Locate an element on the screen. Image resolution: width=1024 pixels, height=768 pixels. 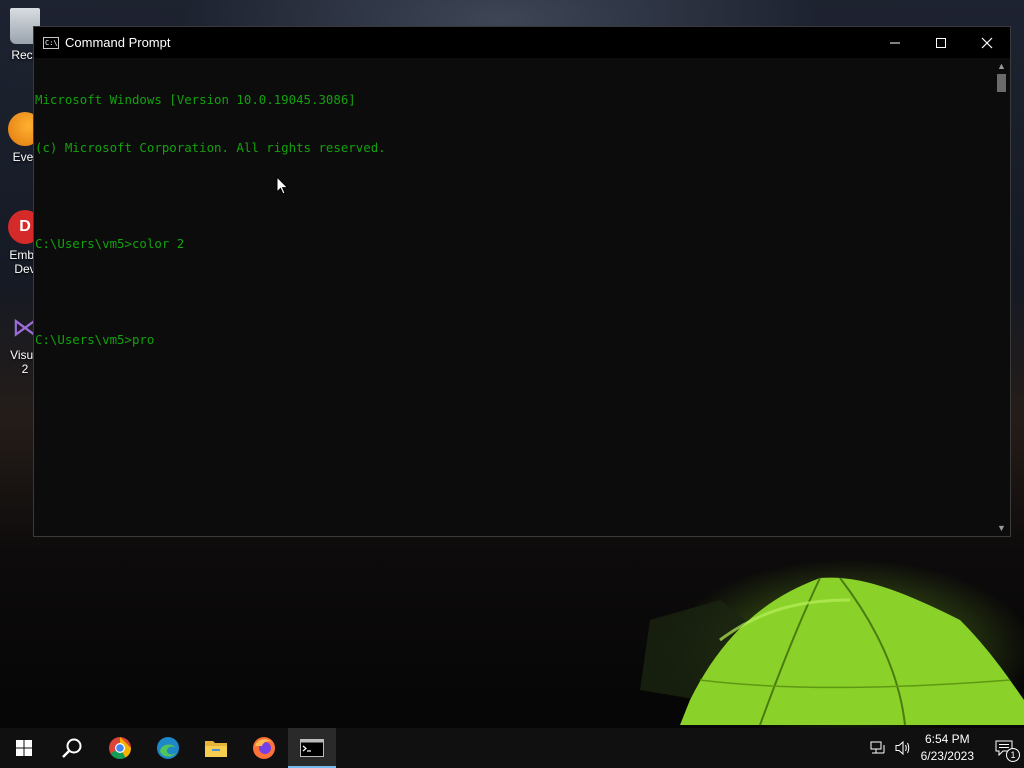
minimize-icon is located at coordinates (895, 42).